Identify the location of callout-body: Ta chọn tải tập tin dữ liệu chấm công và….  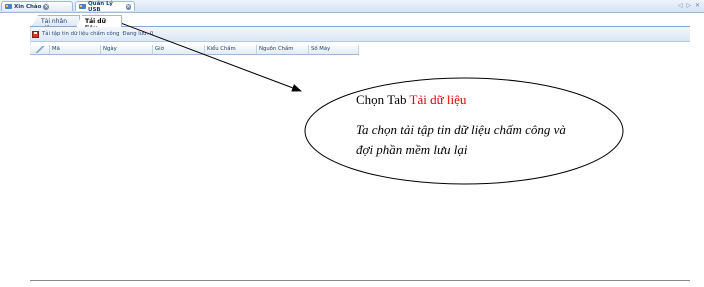
(461, 139).